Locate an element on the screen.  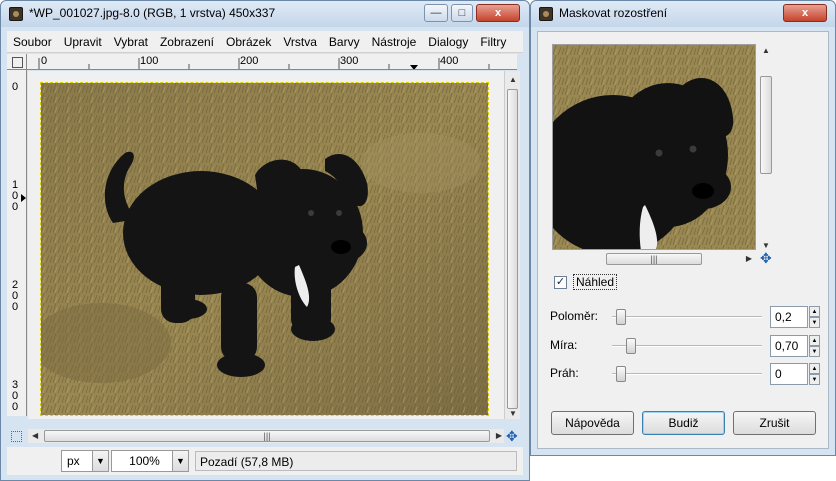
threshold-slider-track is located at coordinates (687, 374).